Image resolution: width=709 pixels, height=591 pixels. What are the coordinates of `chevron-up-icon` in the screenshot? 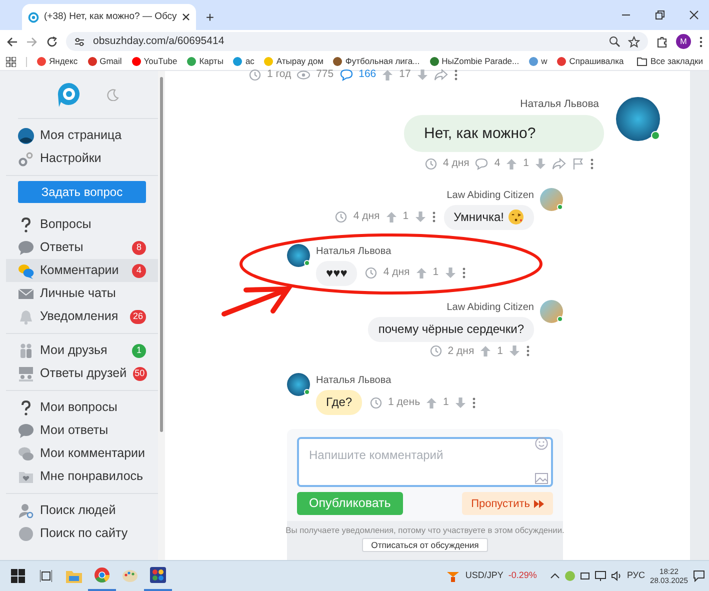 It's located at (555, 576).